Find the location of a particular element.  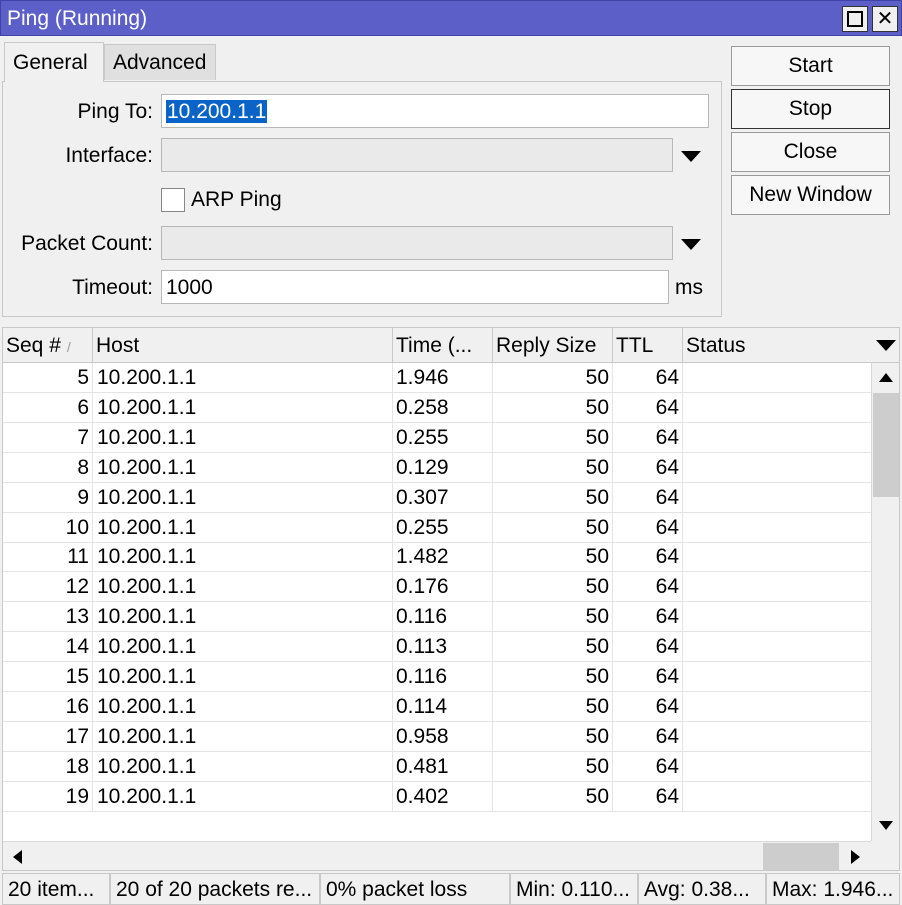

stop-button: Stop is located at coordinates (810, 109).